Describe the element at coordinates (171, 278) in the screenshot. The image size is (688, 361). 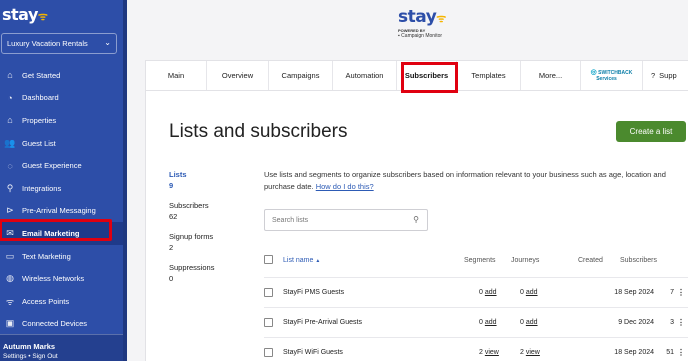
I see `subnav-count: 0` at that location.